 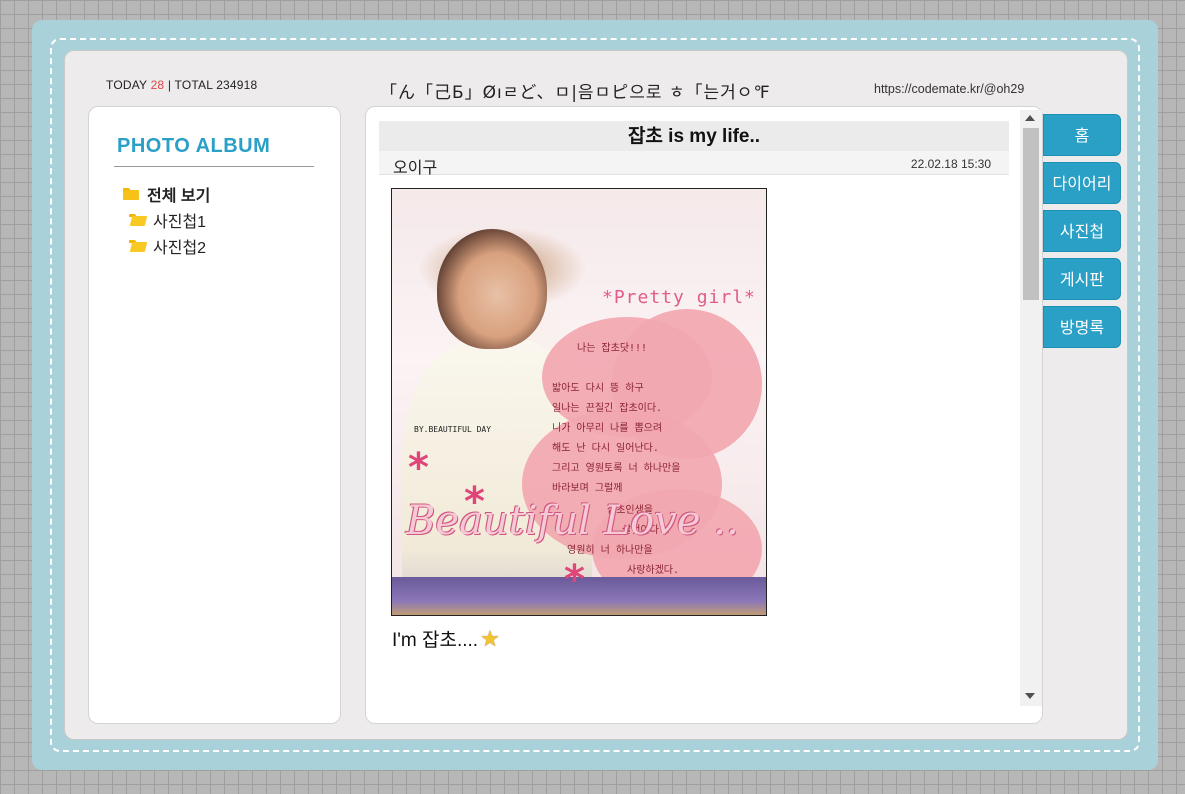 What do you see at coordinates (194, 146) in the screenshot?
I see `album-title: PHOTO ALBUM` at bounding box center [194, 146].